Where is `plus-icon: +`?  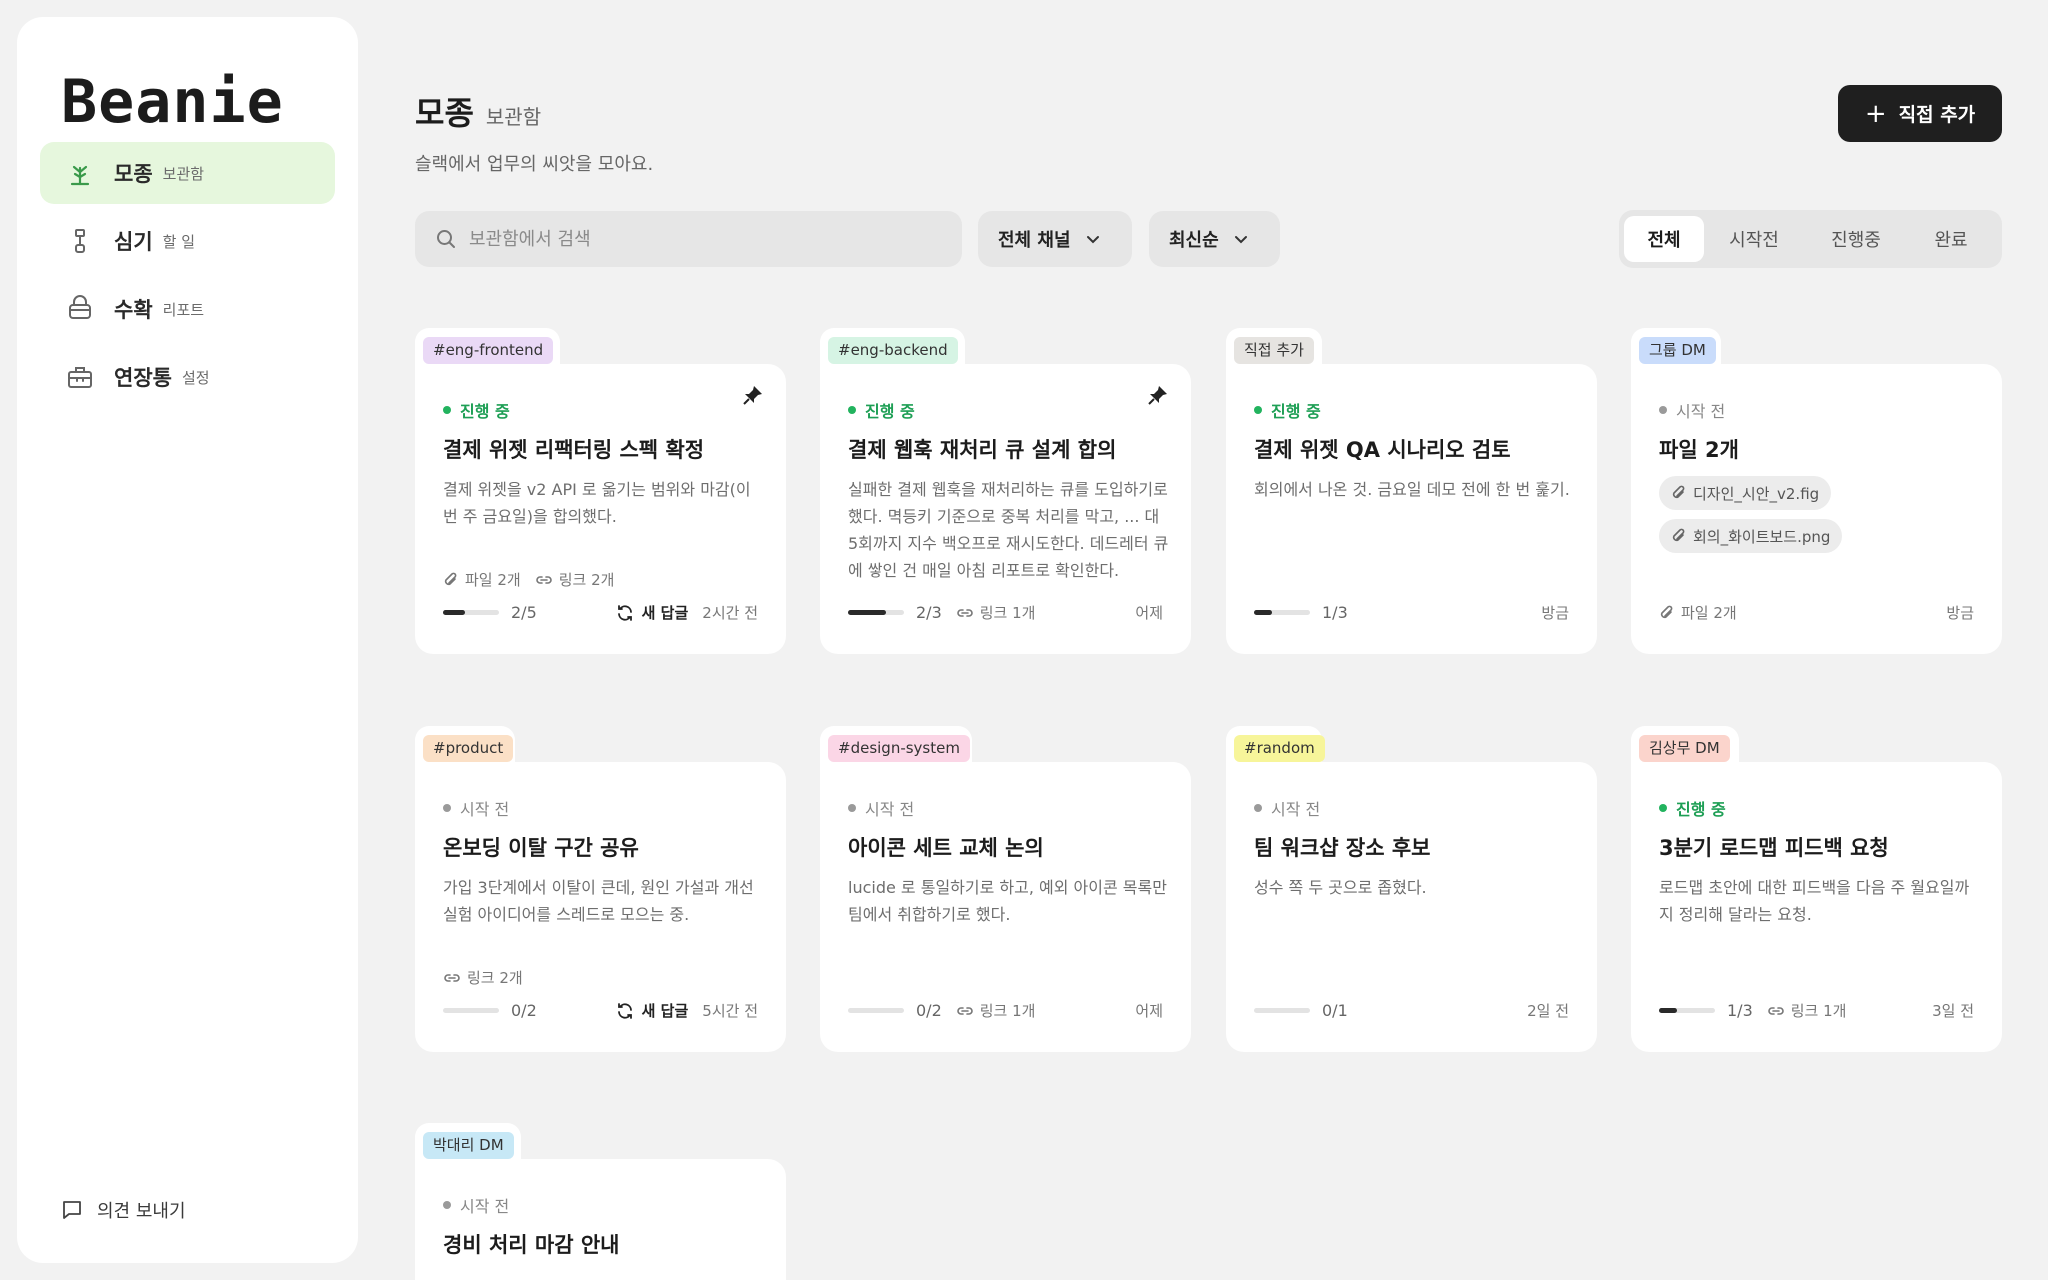 plus-icon: + is located at coordinates (1875, 113).